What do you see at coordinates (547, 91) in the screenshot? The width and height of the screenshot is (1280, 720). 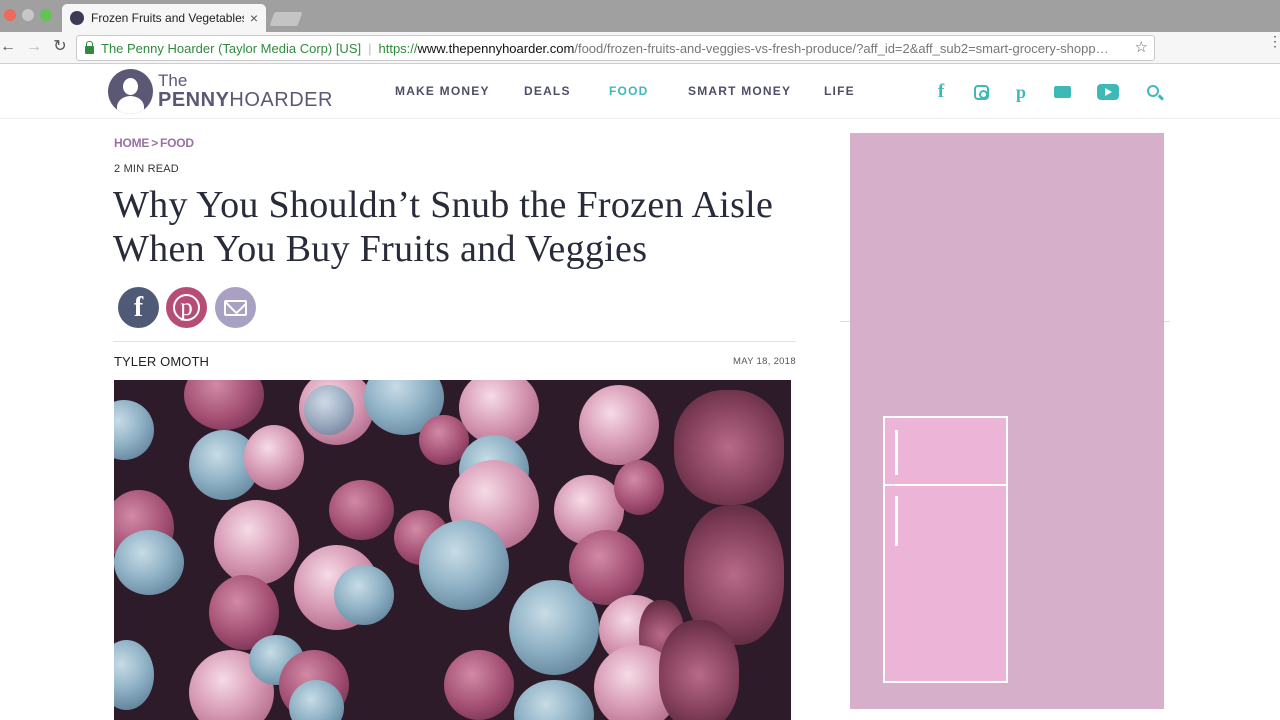 I see `nav-deals: DEALS` at bounding box center [547, 91].